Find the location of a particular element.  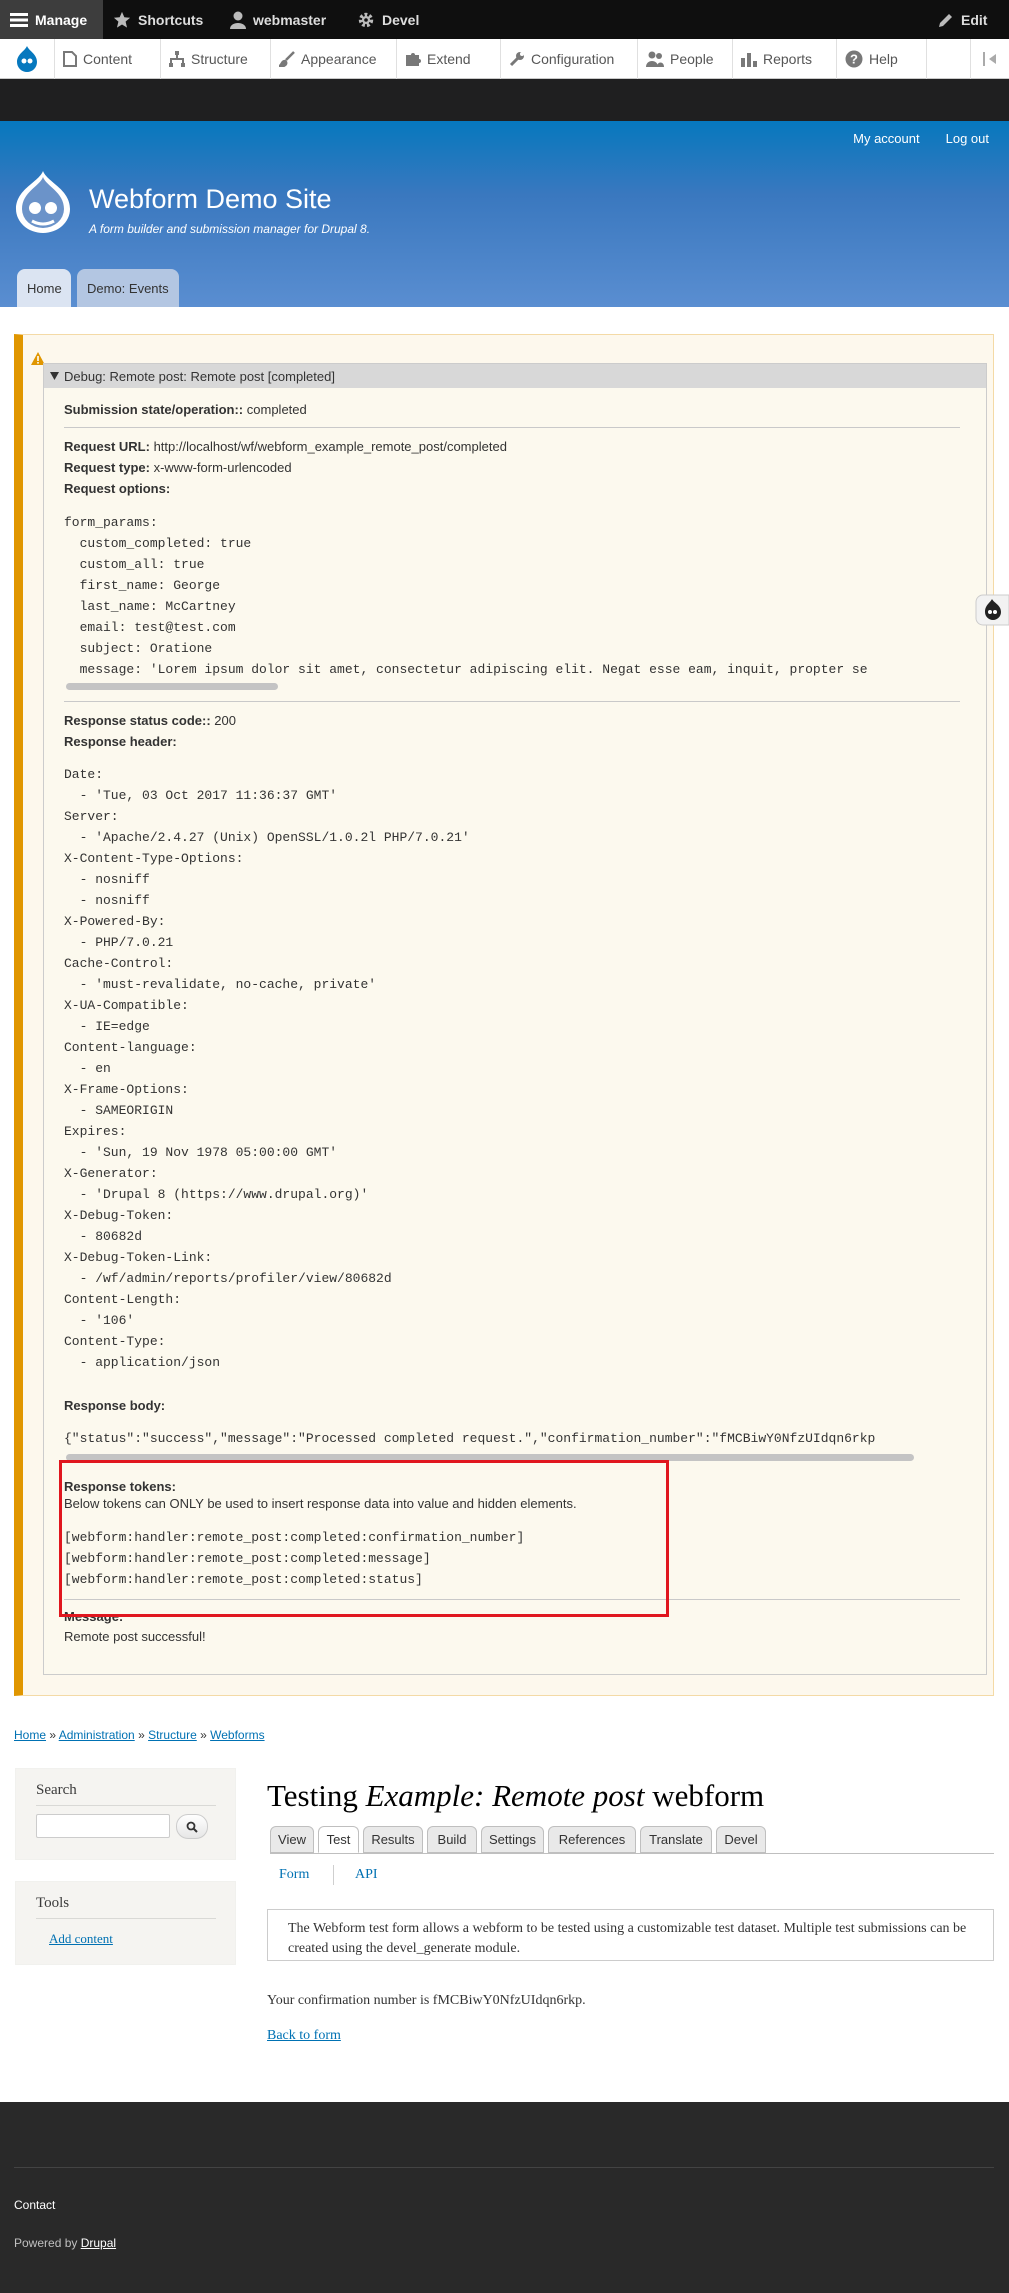

request-options-label: Request options: is located at coordinates (117, 488).